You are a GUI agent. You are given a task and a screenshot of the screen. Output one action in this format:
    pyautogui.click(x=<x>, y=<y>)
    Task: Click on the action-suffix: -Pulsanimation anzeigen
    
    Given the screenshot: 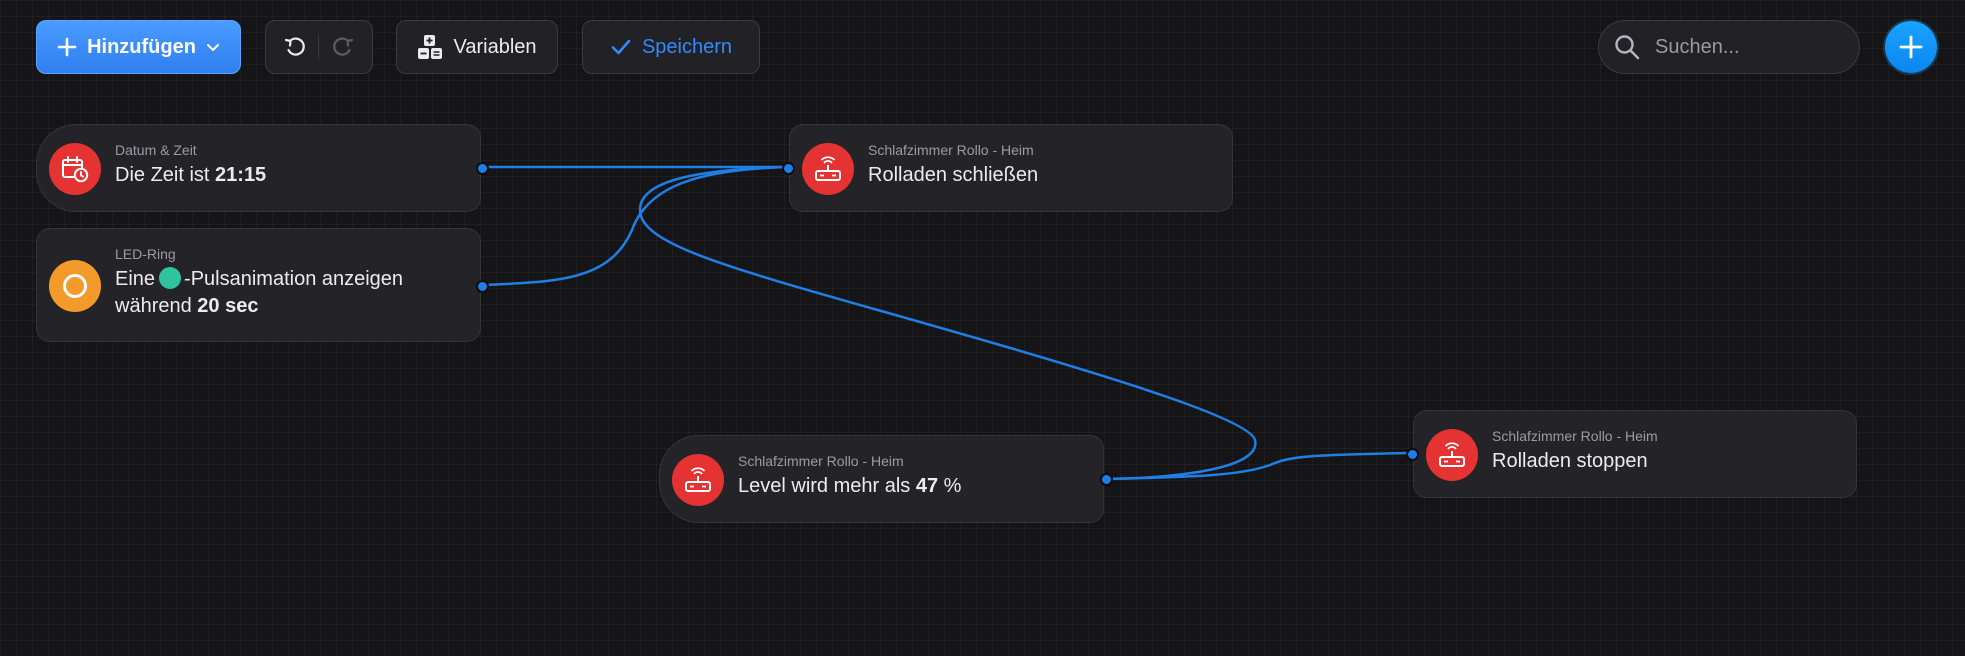 What is the action you would take?
    pyautogui.click(x=294, y=279)
    